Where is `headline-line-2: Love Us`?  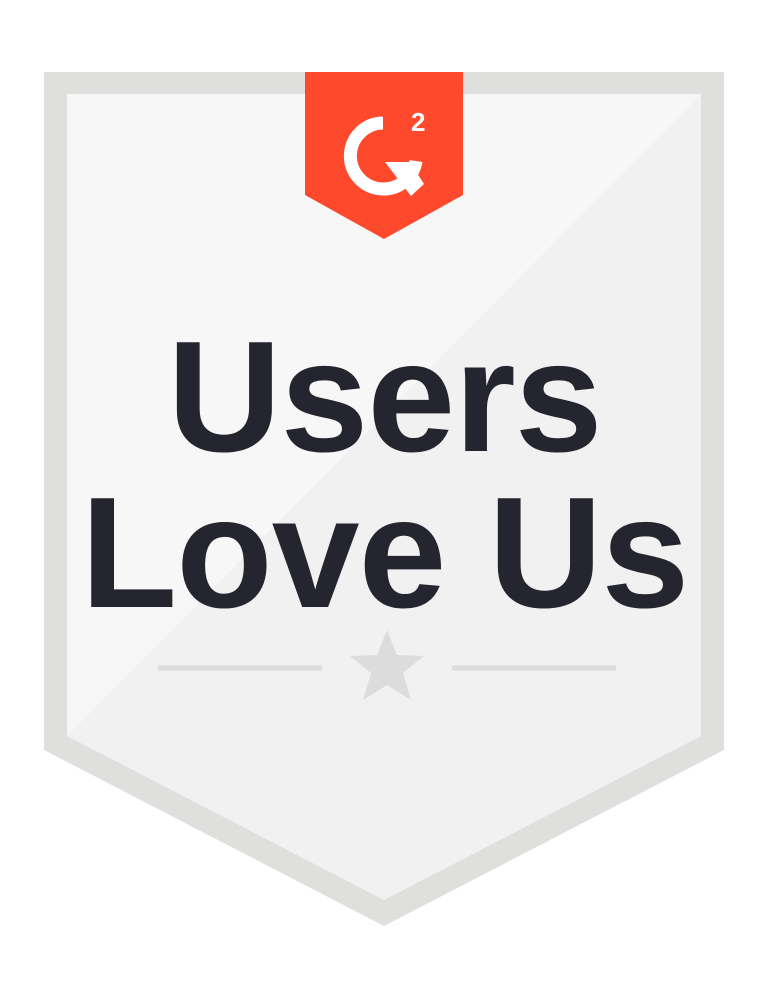 headline-line-2: Love Us is located at coordinates (385, 553).